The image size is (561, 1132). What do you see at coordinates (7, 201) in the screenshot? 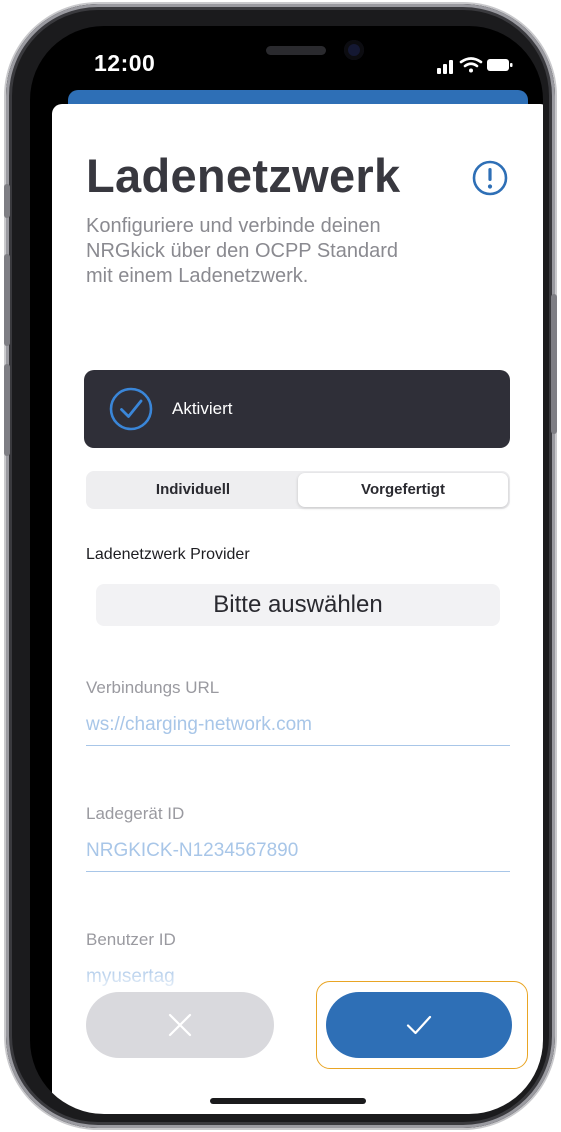
I see `mute-switch` at bounding box center [7, 201].